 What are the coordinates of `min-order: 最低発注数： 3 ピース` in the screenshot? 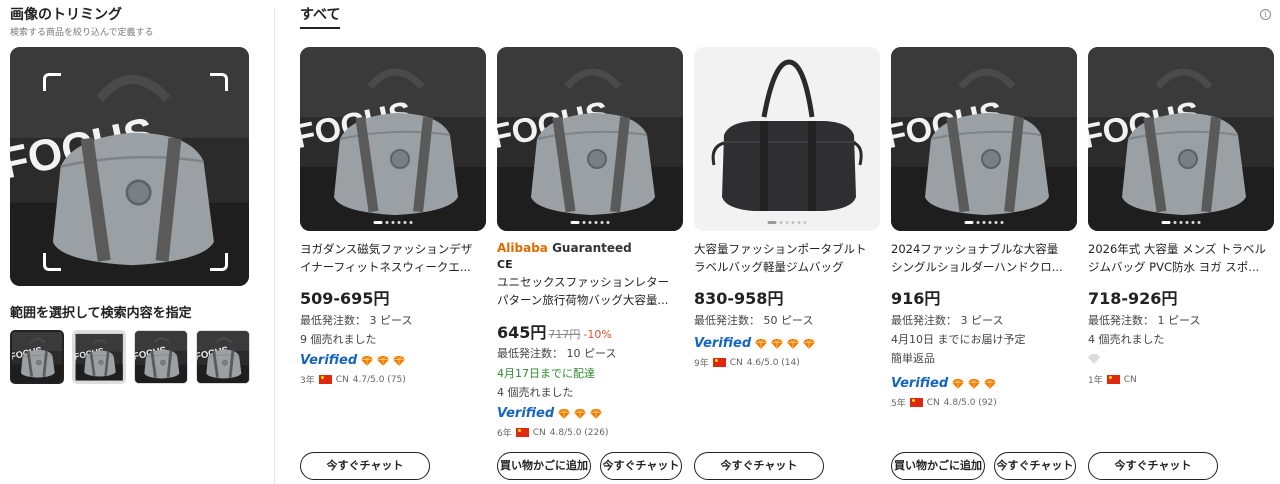 It's located at (947, 320).